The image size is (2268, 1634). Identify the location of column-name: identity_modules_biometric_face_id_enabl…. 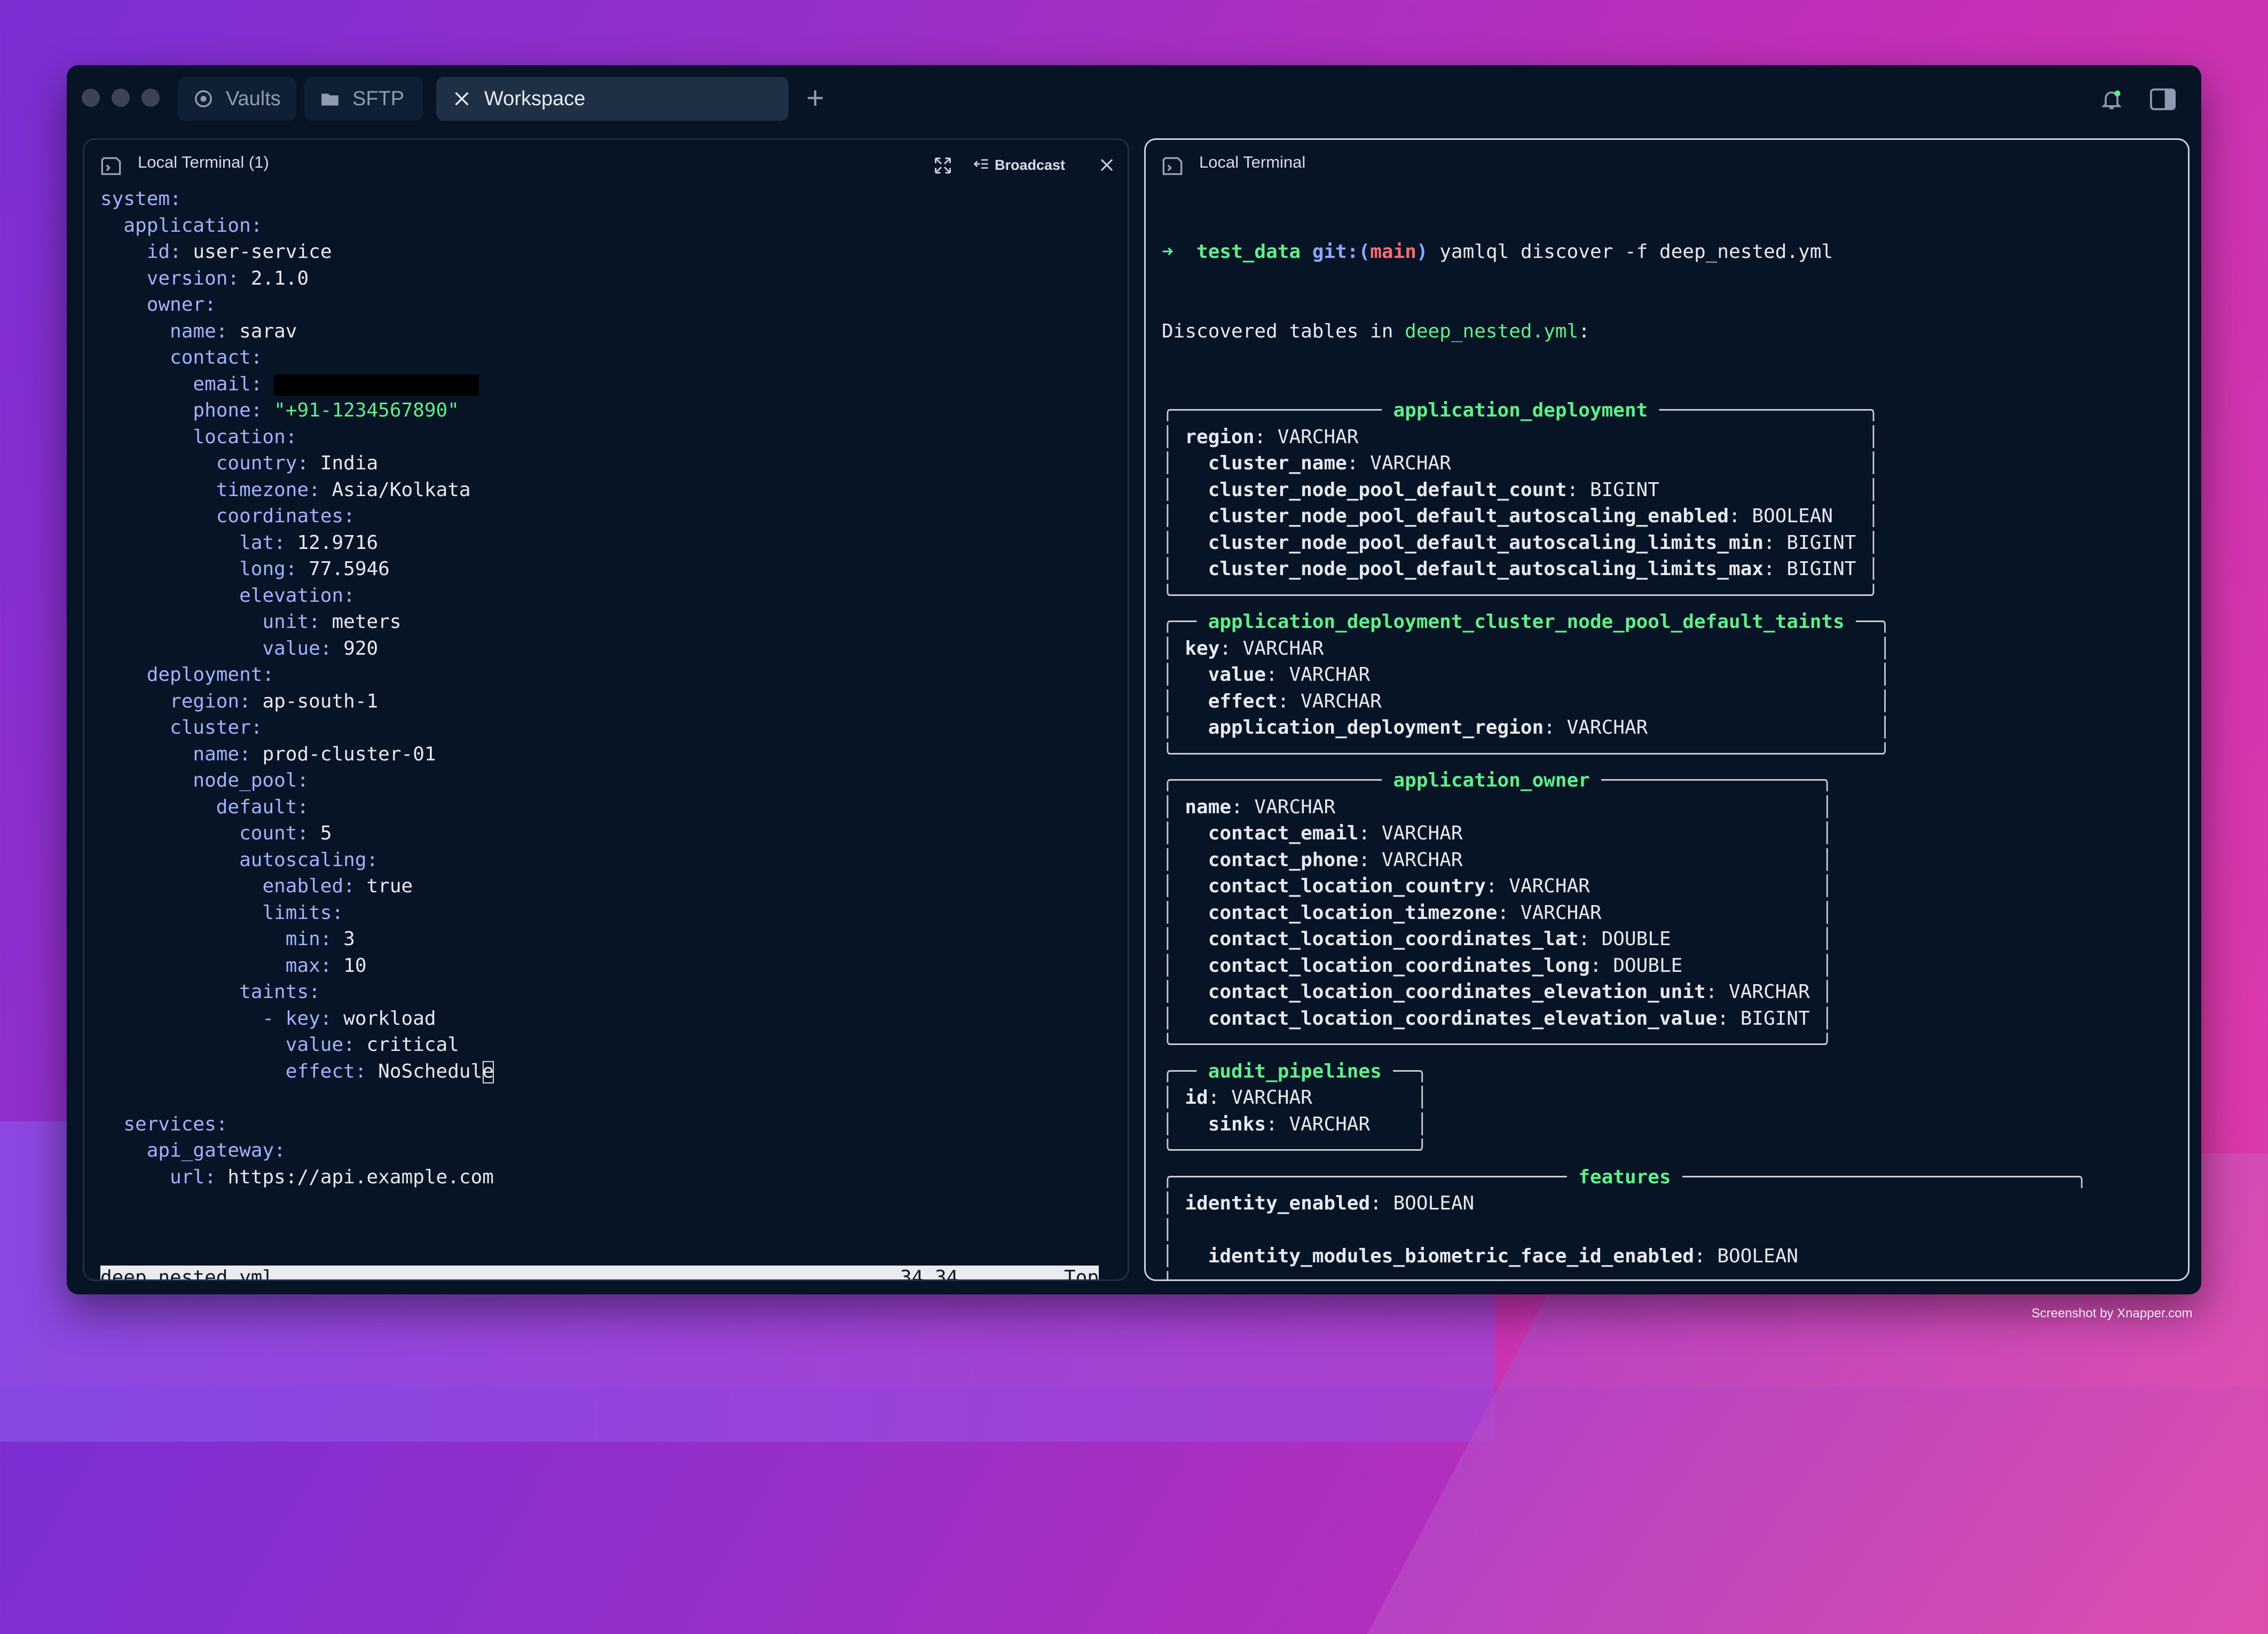
(1451, 1256).